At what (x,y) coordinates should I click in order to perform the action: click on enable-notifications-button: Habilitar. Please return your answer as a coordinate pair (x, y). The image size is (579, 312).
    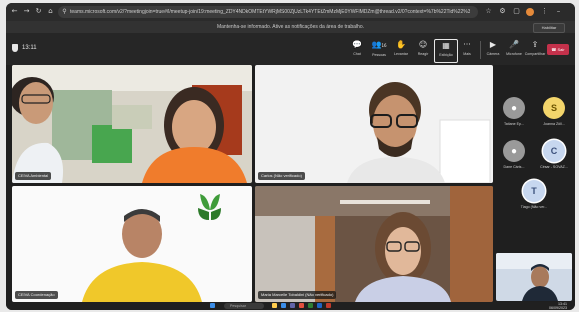
    Looking at the image, I should click on (549, 28).